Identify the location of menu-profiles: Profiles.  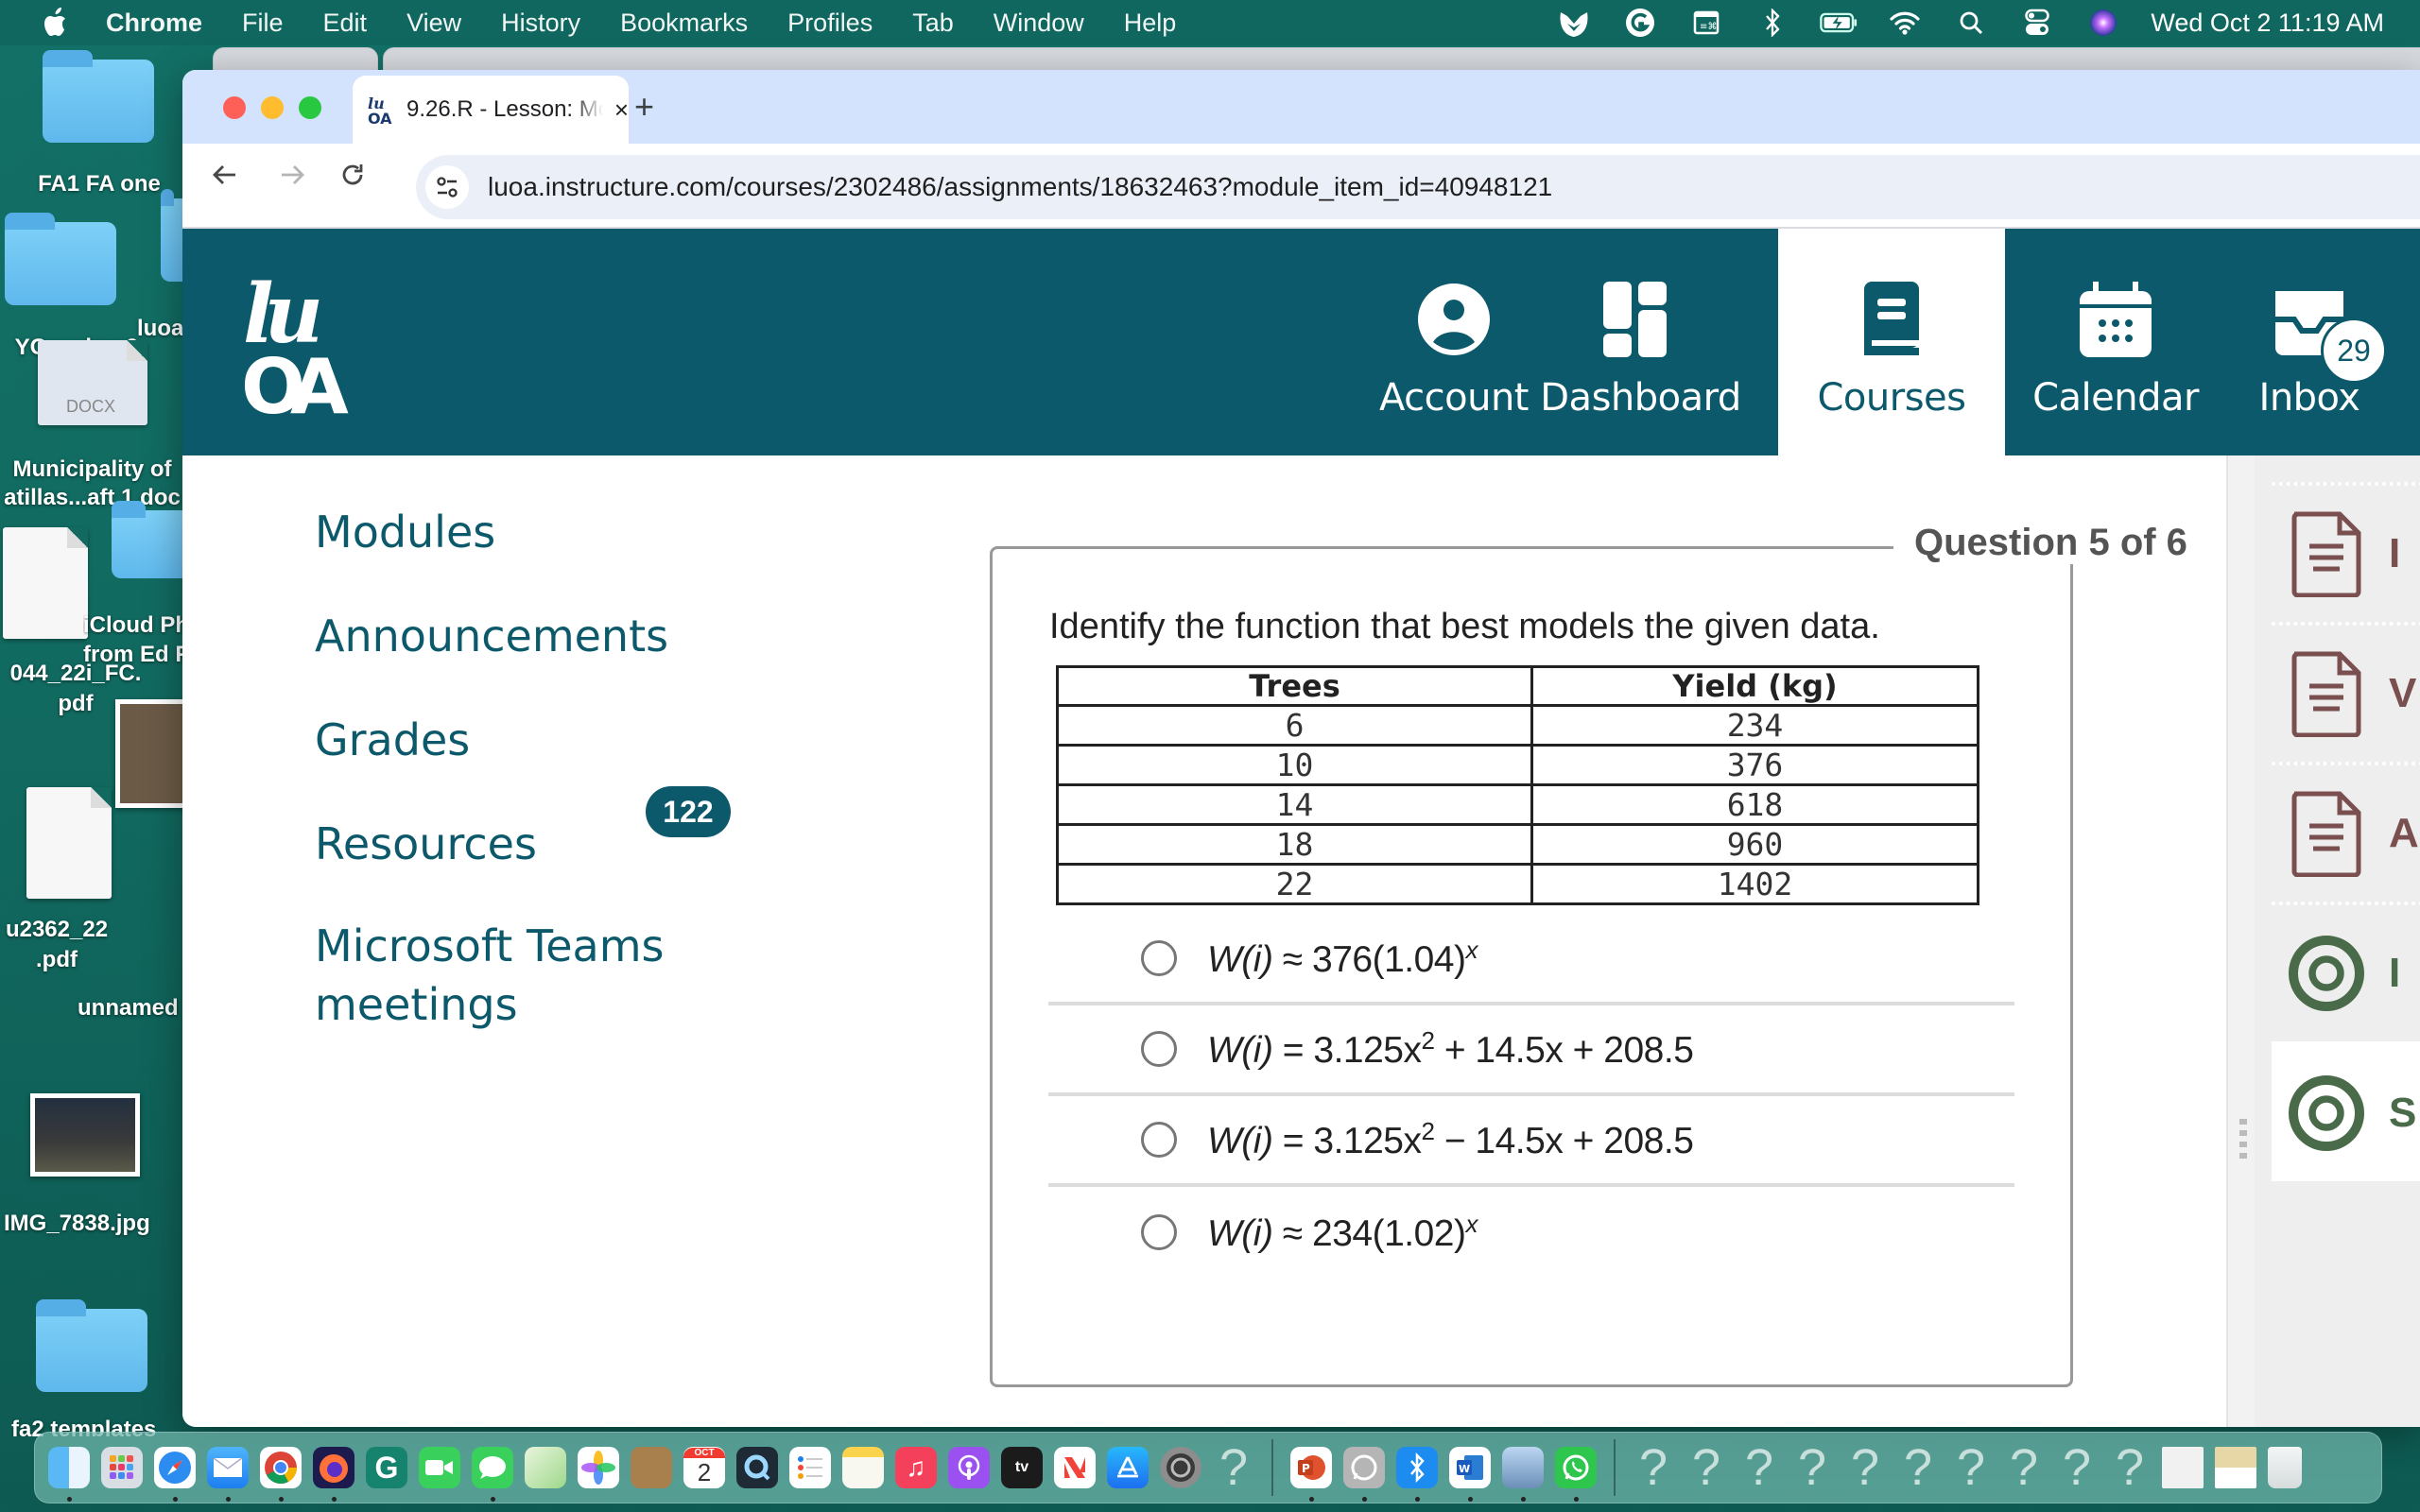
(830, 23).